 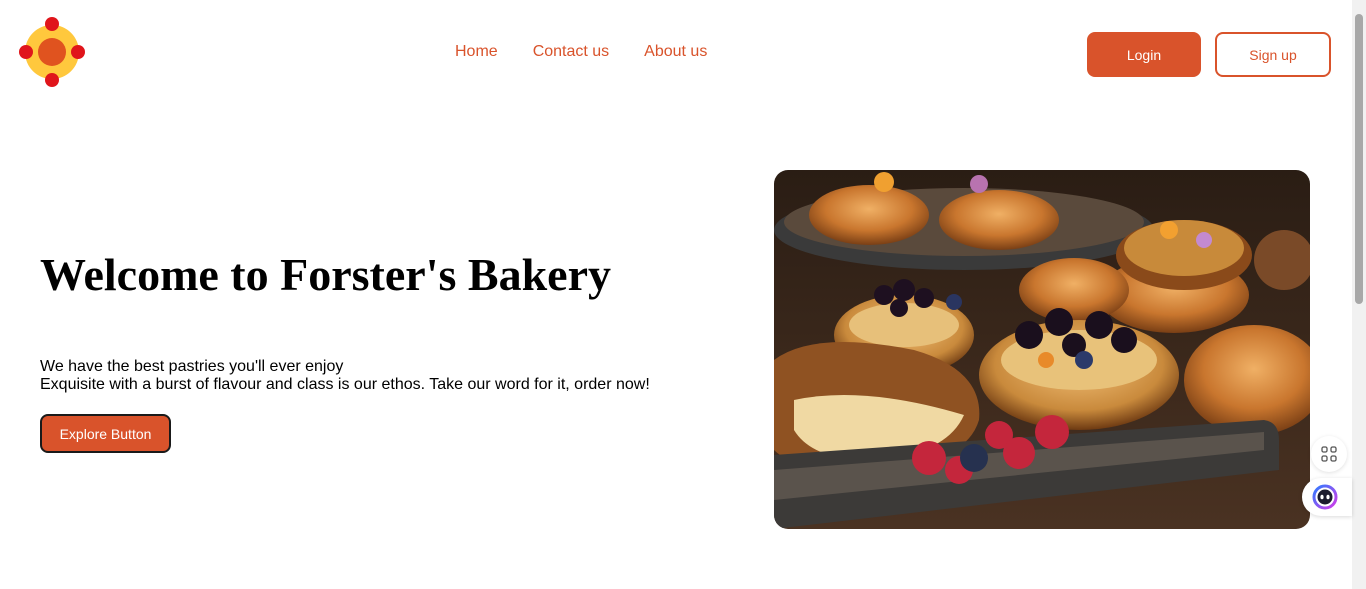 I want to click on main-nav: Home Contact us About us, so click(x=581, y=52).